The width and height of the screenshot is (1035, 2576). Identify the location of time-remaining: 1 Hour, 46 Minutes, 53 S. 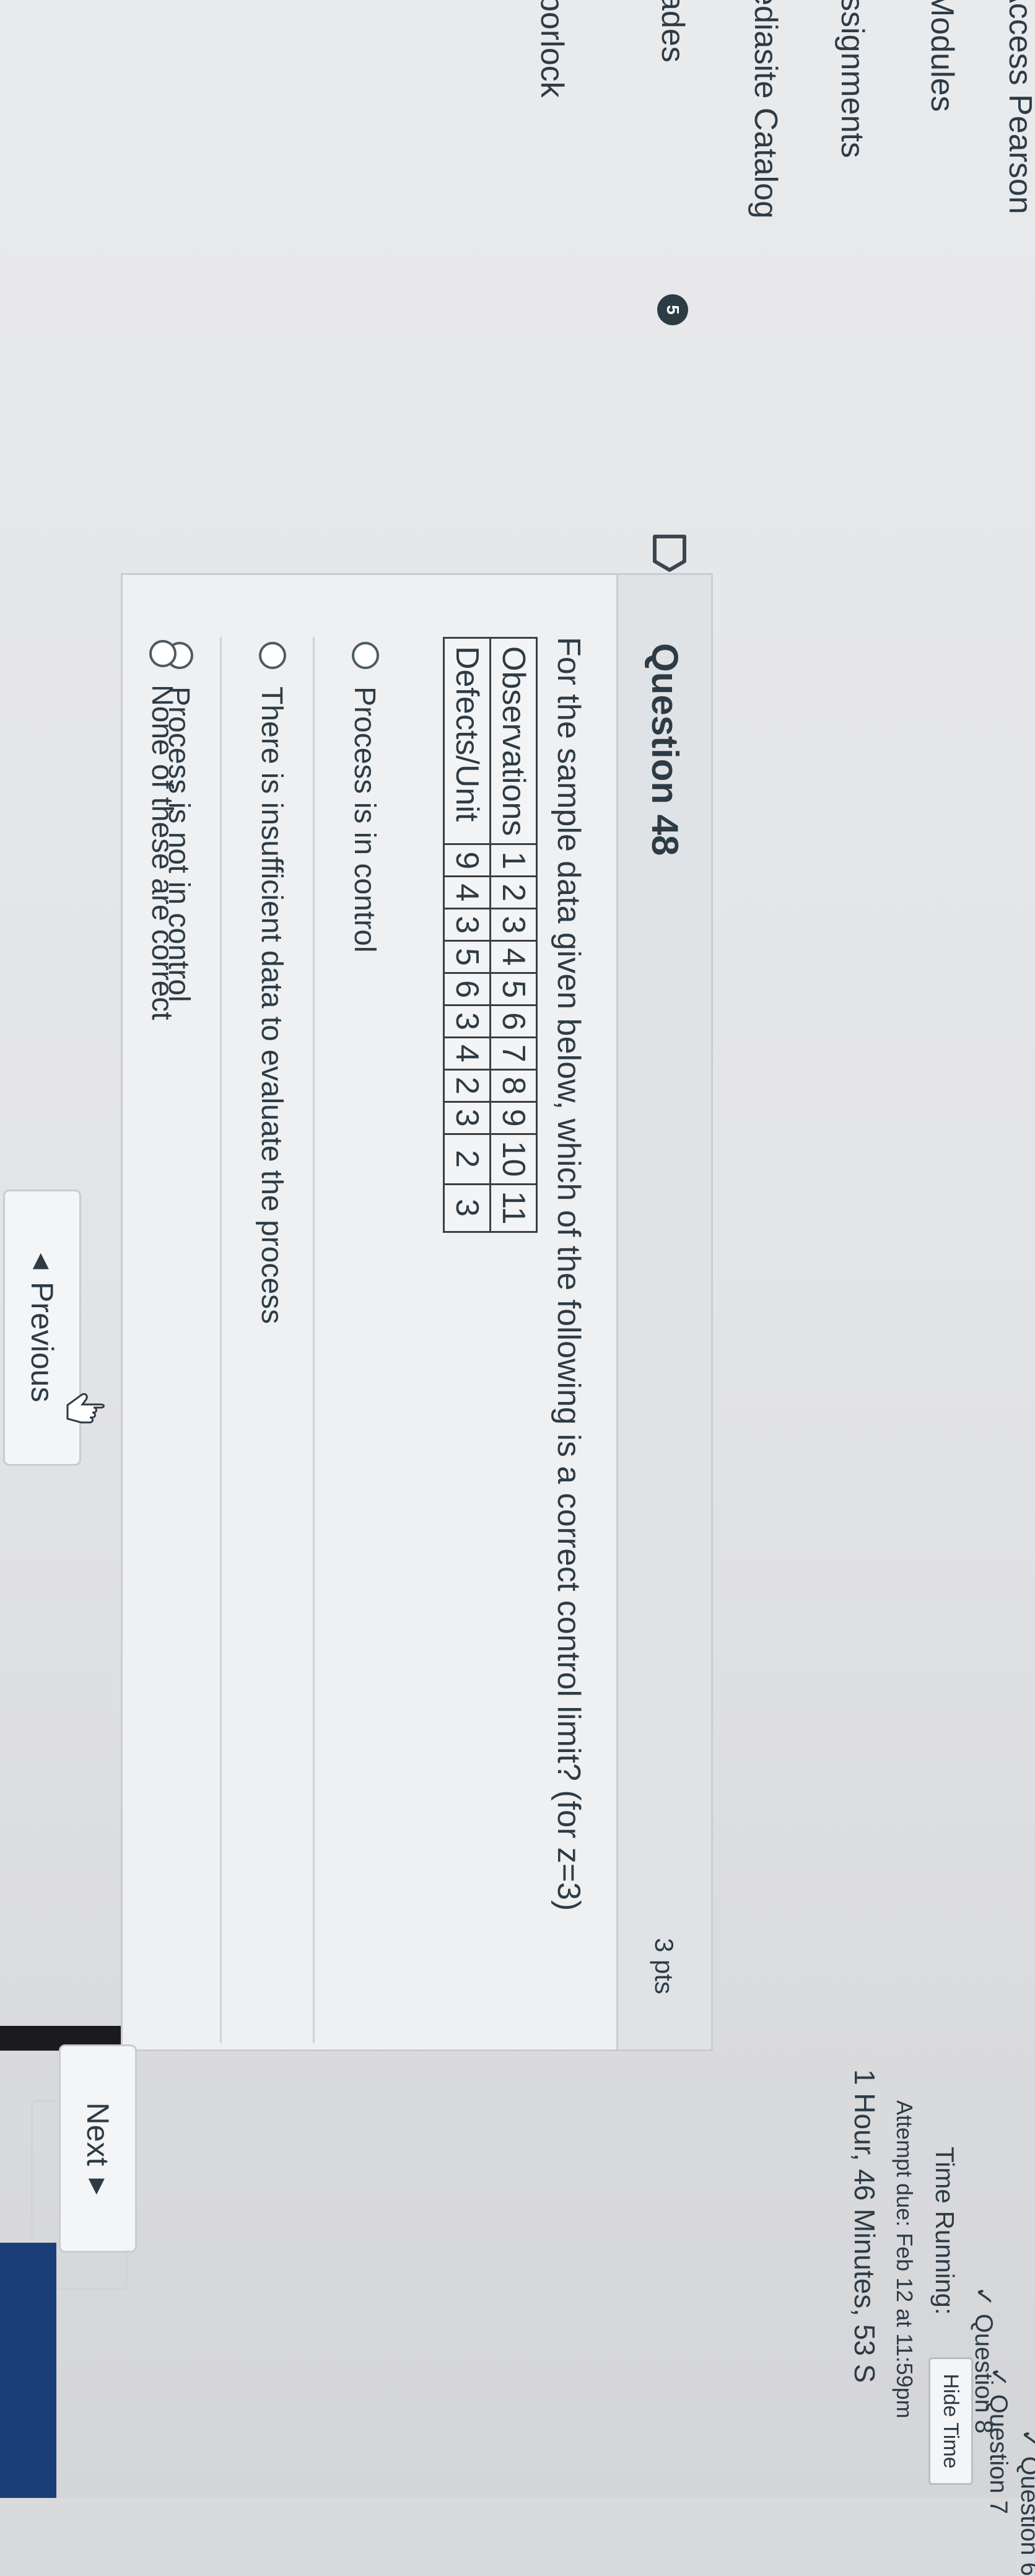
(865, 2226).